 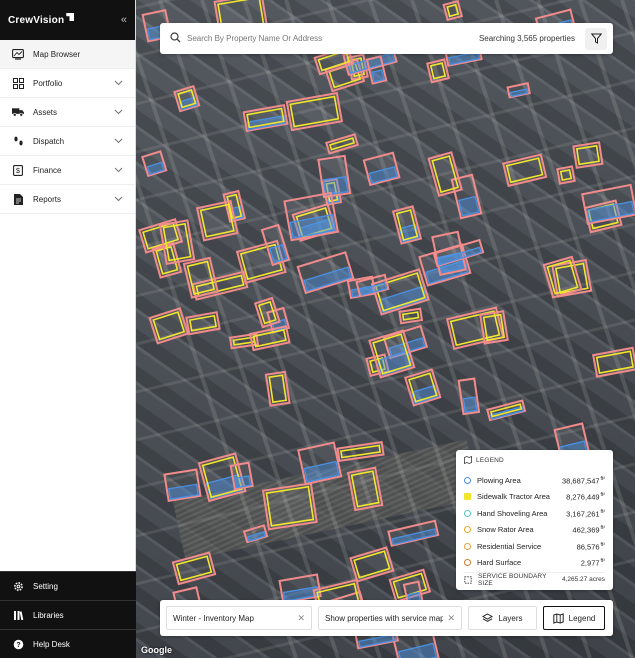 I want to click on legend-header: LEGEND, so click(x=534, y=460).